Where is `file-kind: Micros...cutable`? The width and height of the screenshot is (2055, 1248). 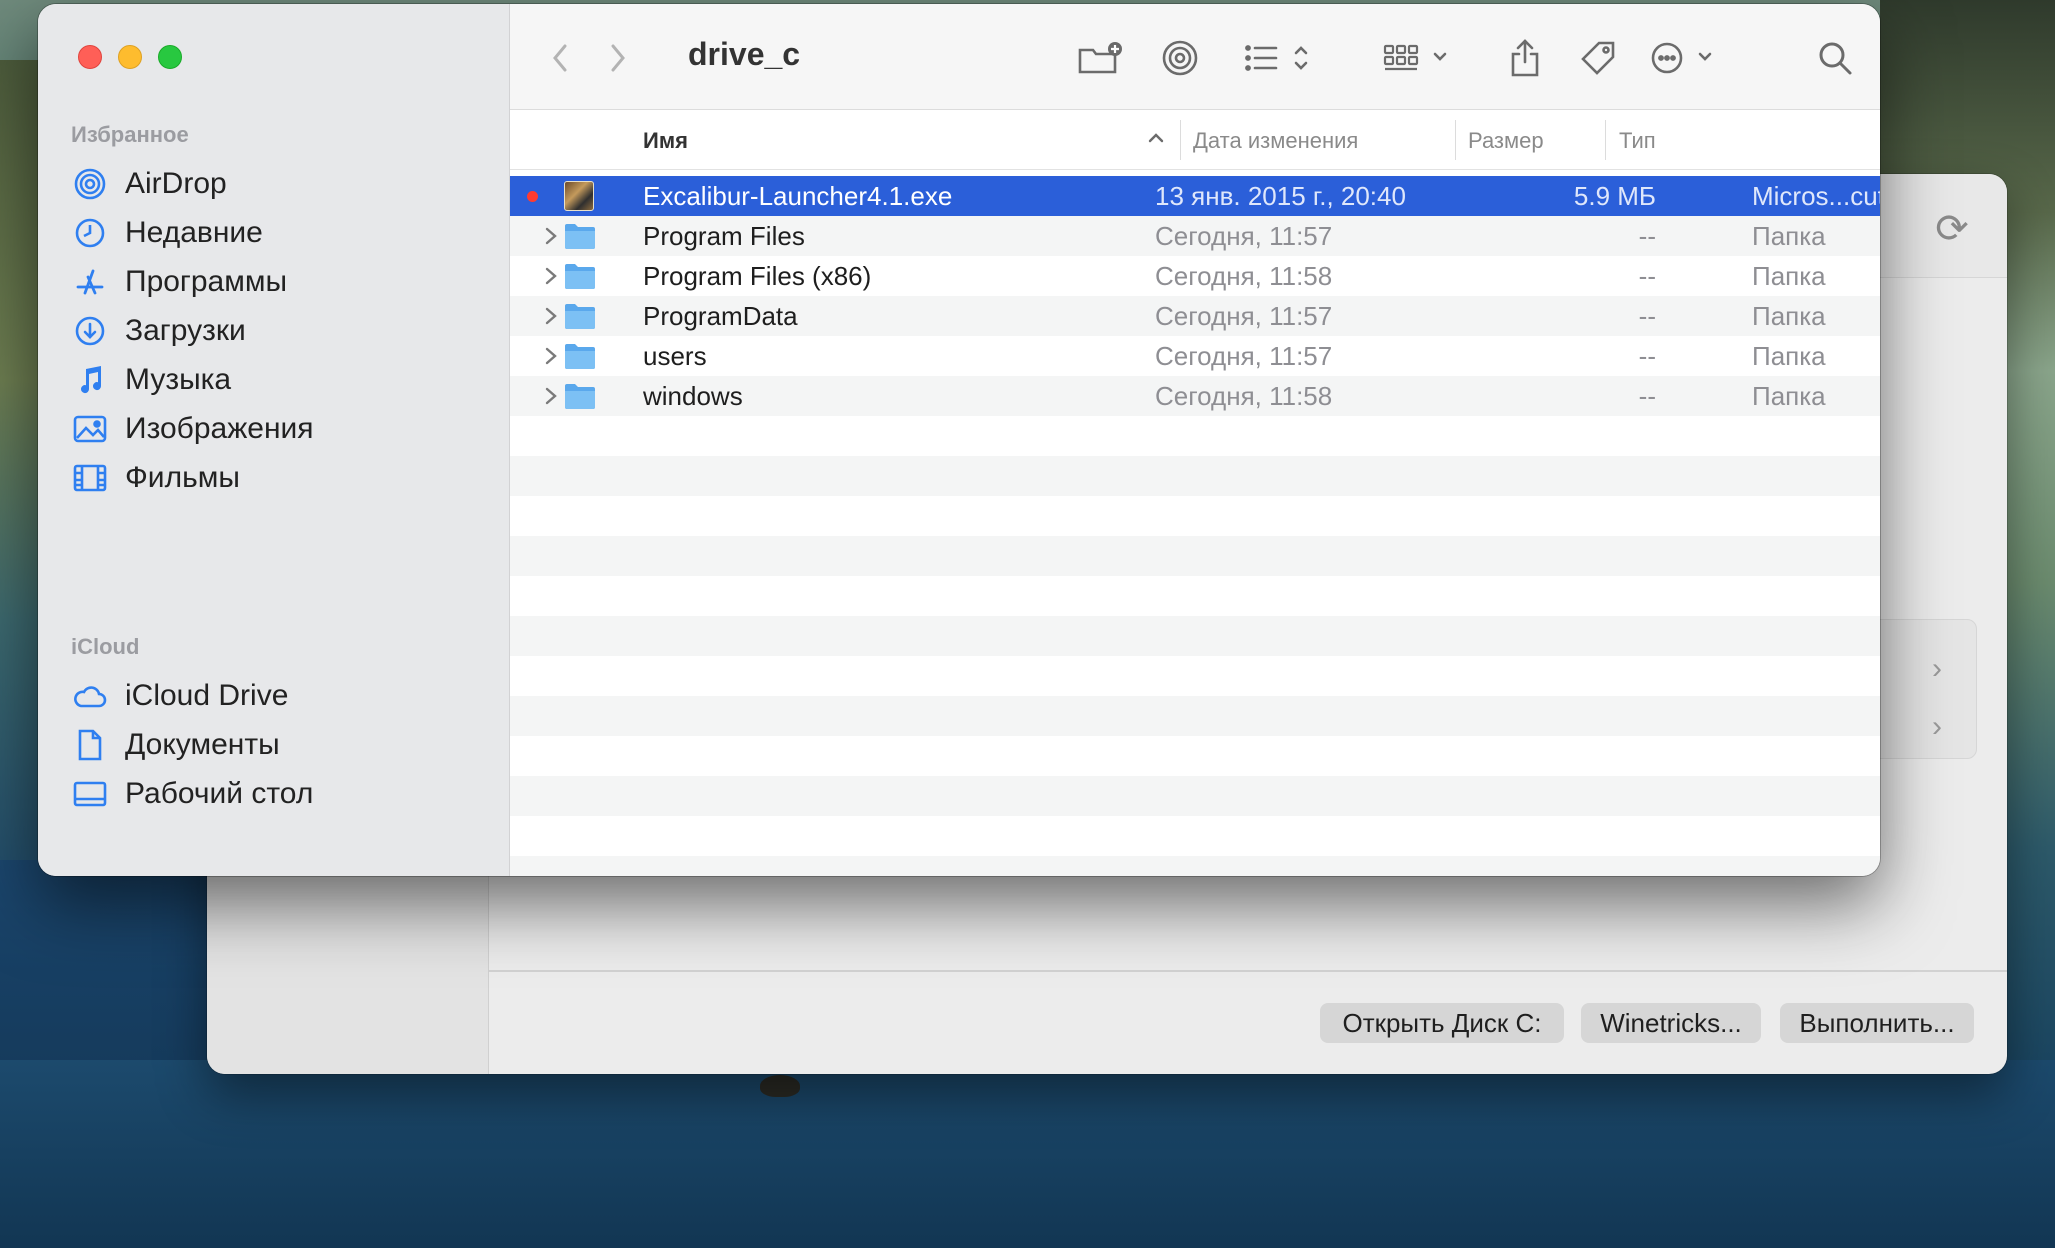
file-kind: Micros...cutable is located at coordinates (1816, 196).